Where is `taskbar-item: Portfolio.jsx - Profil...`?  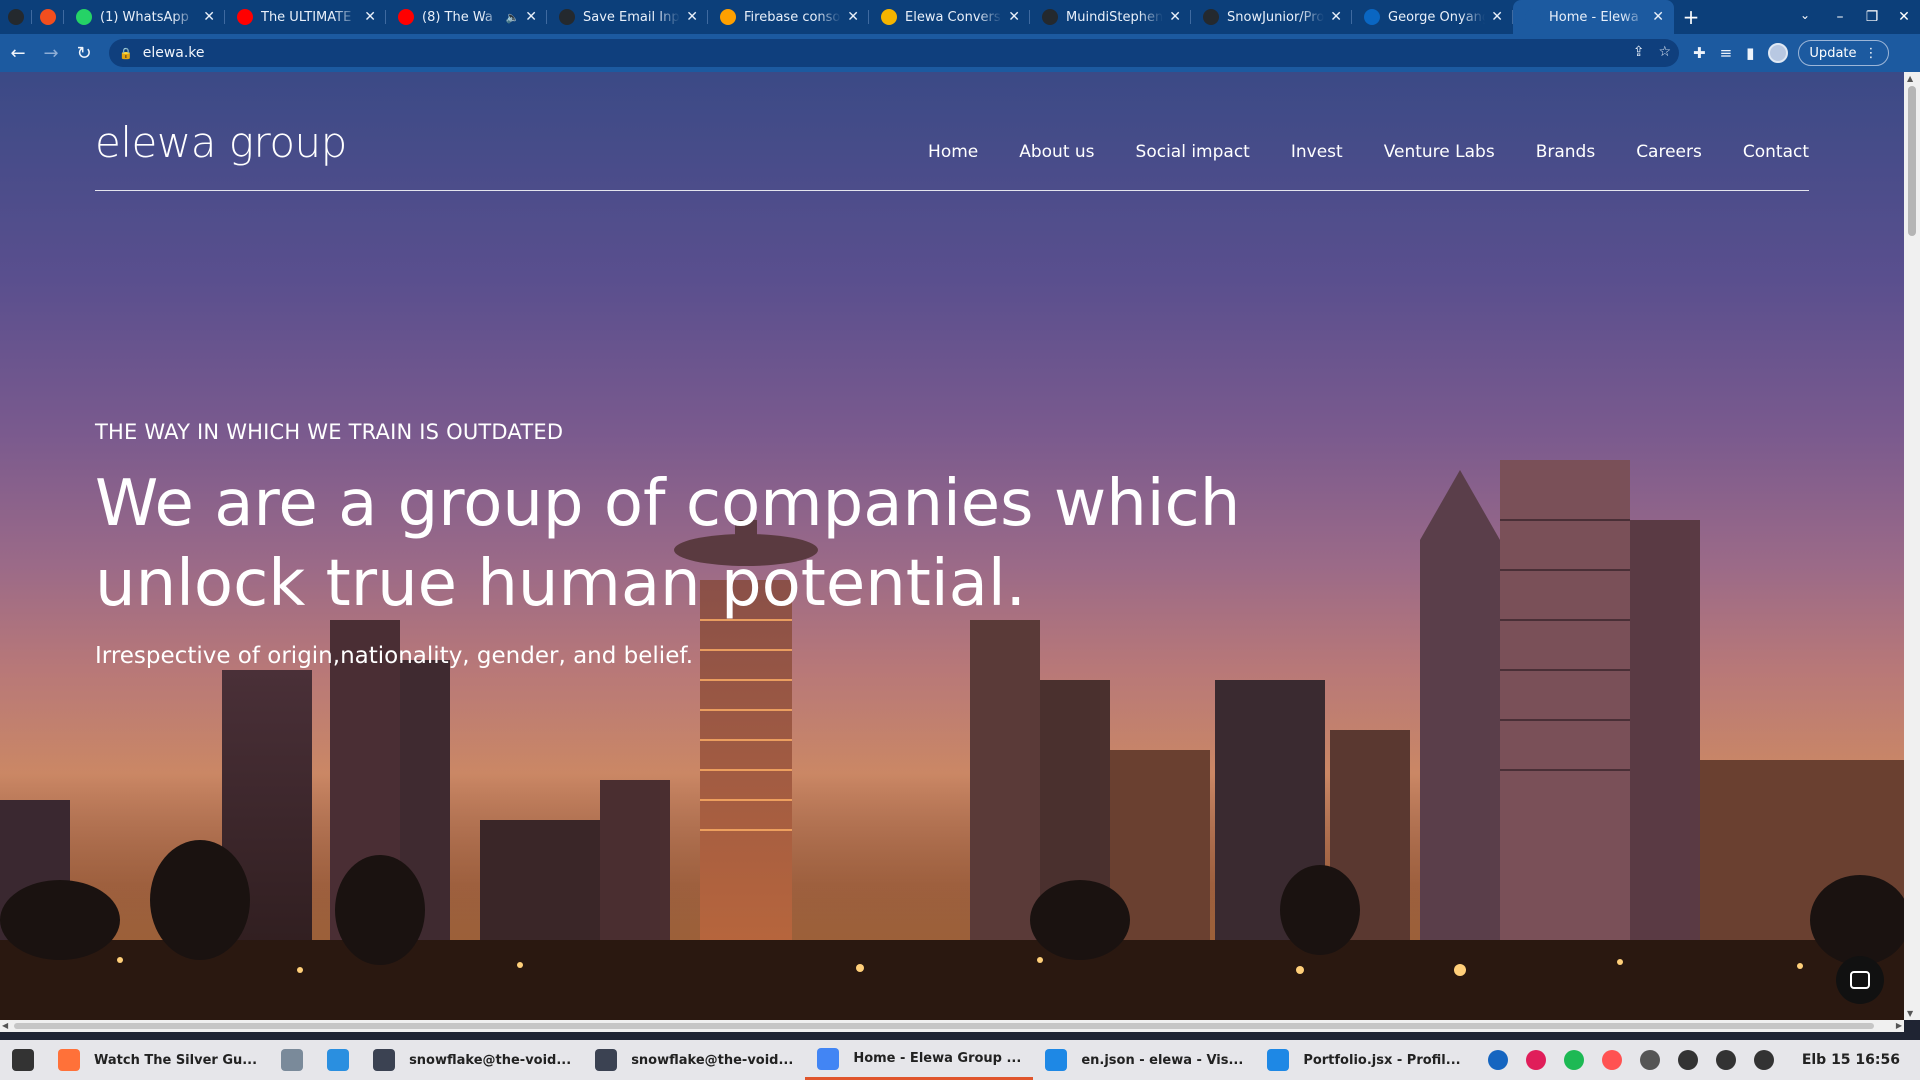
taskbar-item: Portfolio.jsx - Profil... is located at coordinates (1363, 1060).